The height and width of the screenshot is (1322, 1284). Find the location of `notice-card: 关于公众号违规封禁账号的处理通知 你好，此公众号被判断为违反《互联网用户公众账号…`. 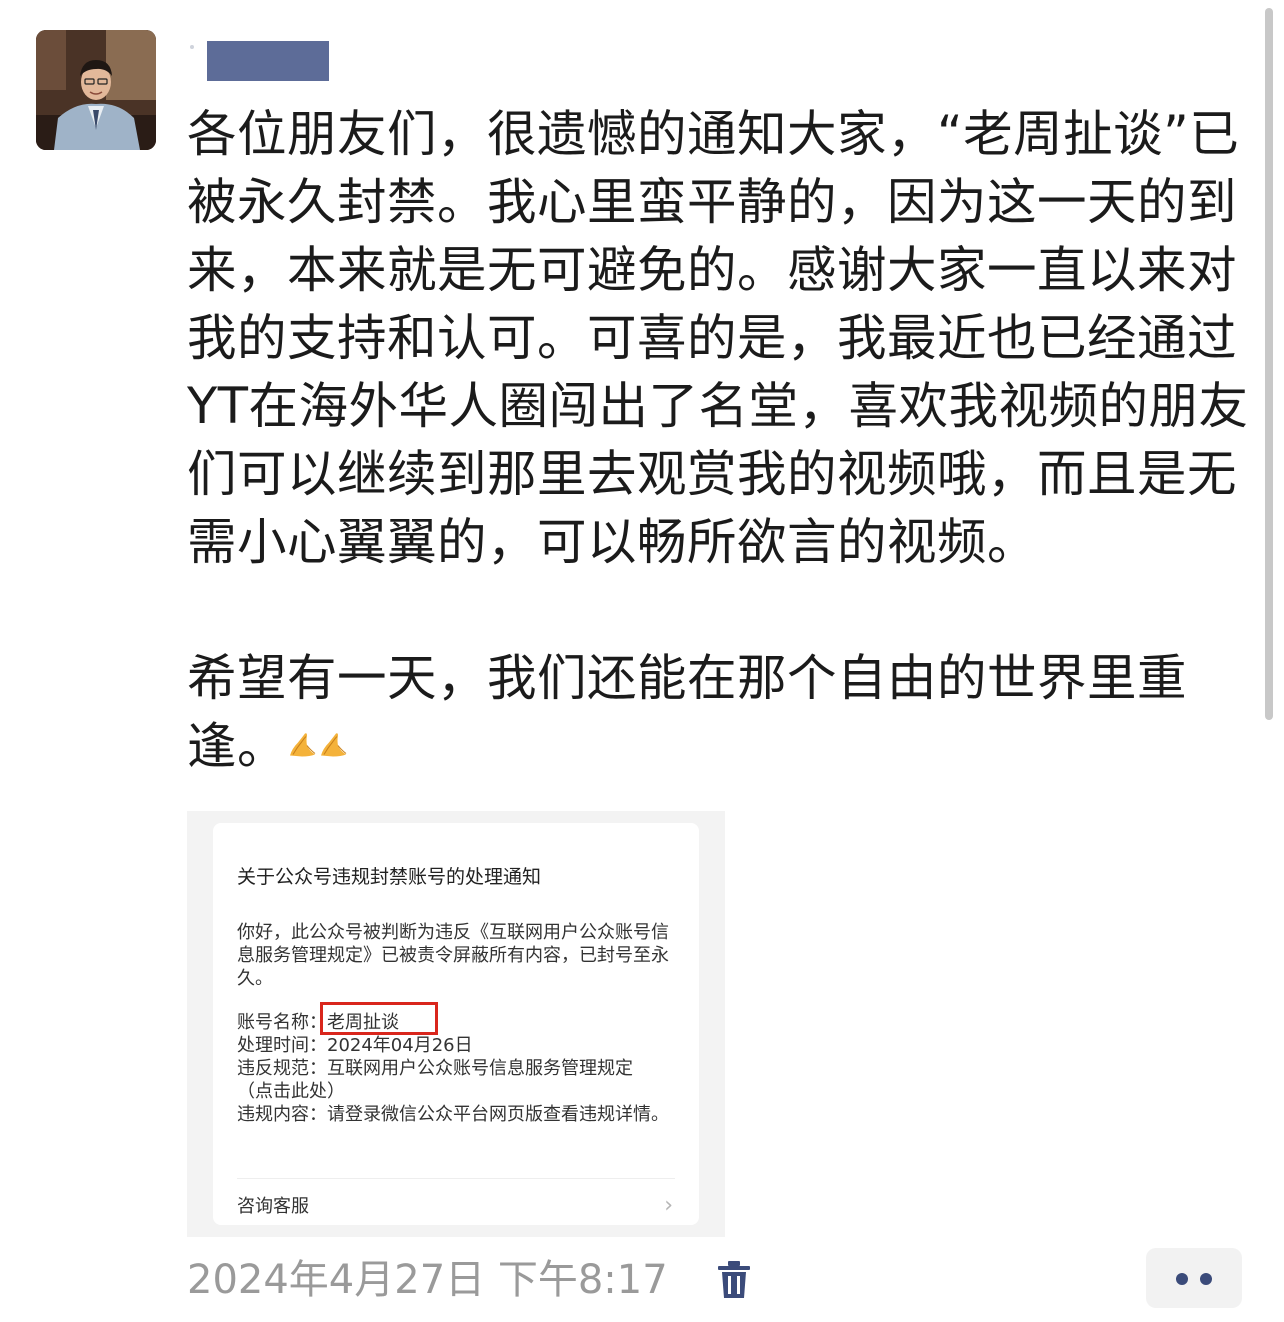

notice-card: 关于公众号违规封禁账号的处理通知 你好，此公众号被判断为违反《互联网用户公众账号… is located at coordinates (456, 1024).